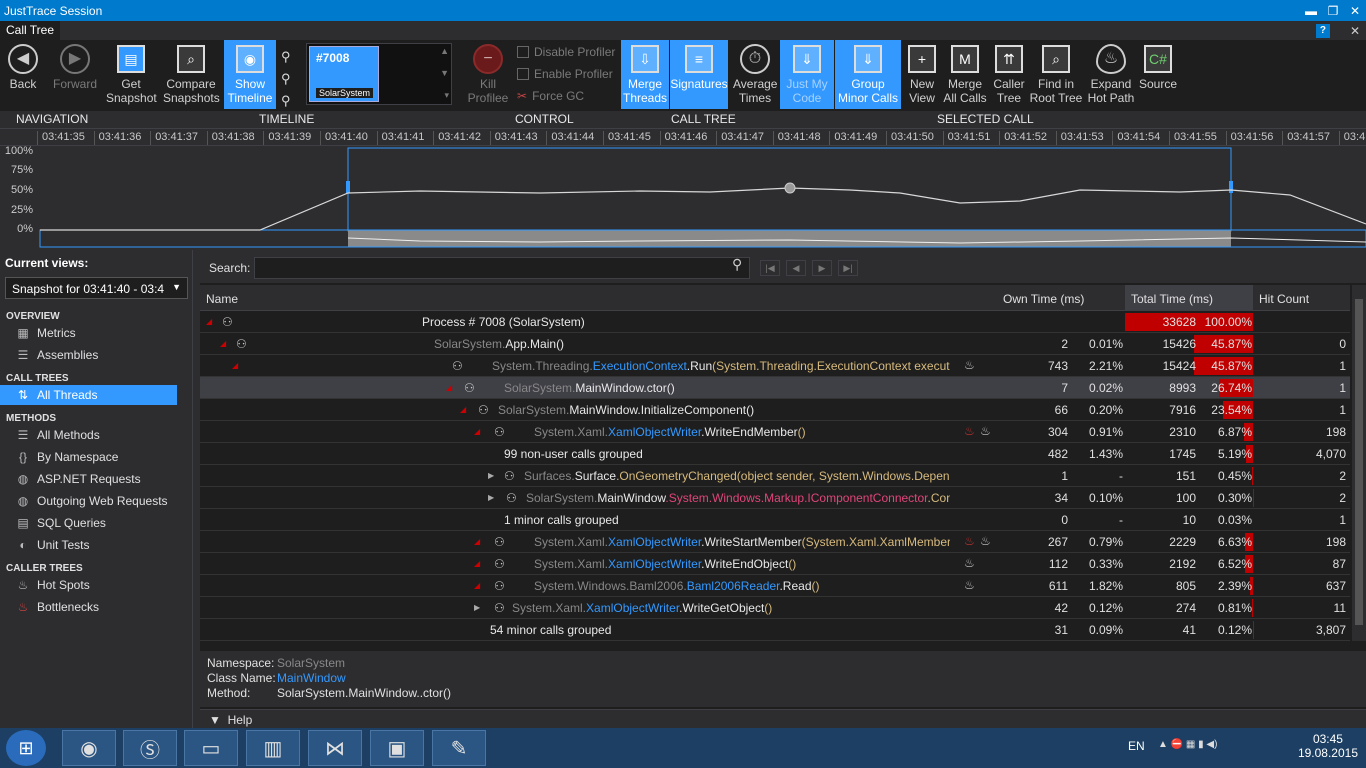 This screenshot has height=768, width=1366. I want to click on col-hit-count: Hit Count, so click(1284, 299).